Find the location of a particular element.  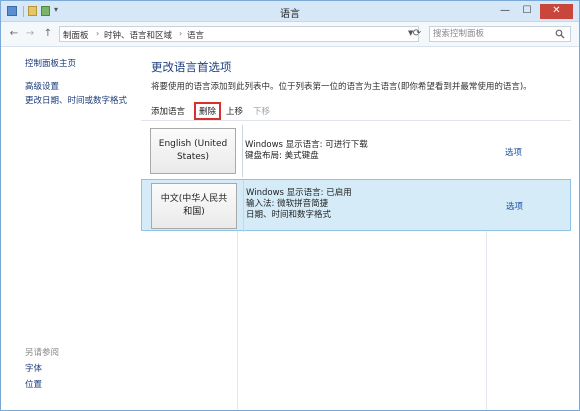

display-language-status: Windows 显示语言: 已启用 is located at coordinates (299, 193).